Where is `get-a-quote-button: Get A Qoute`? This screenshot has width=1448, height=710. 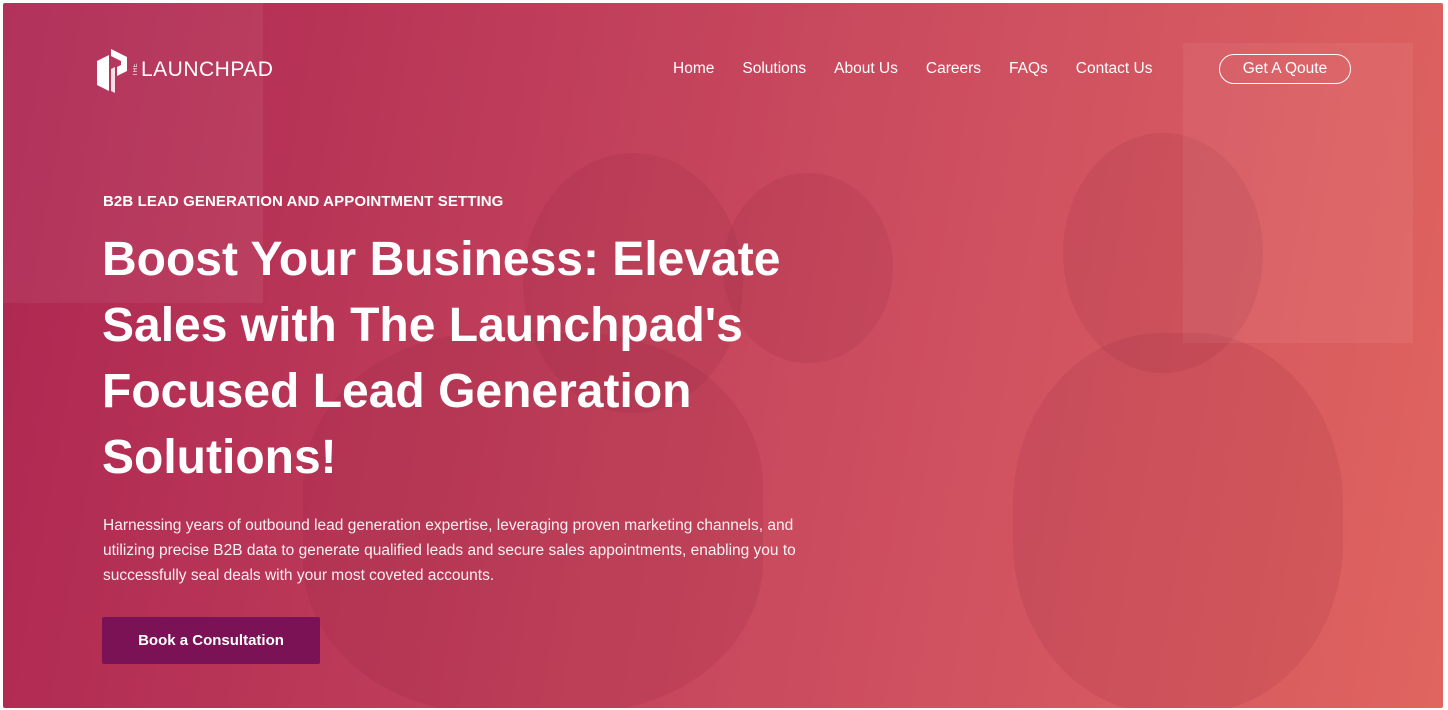 get-a-quote-button: Get A Qoute is located at coordinates (1285, 69).